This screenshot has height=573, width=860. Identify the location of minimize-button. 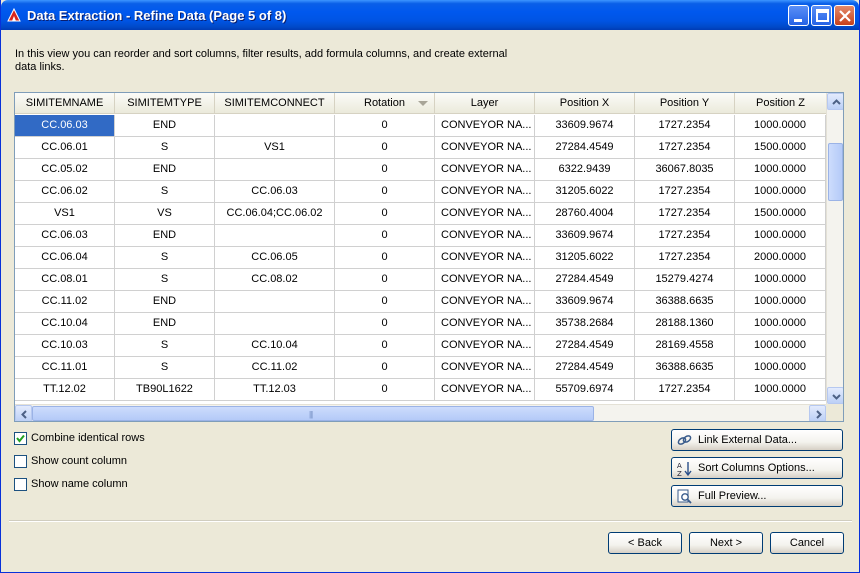
(798, 15).